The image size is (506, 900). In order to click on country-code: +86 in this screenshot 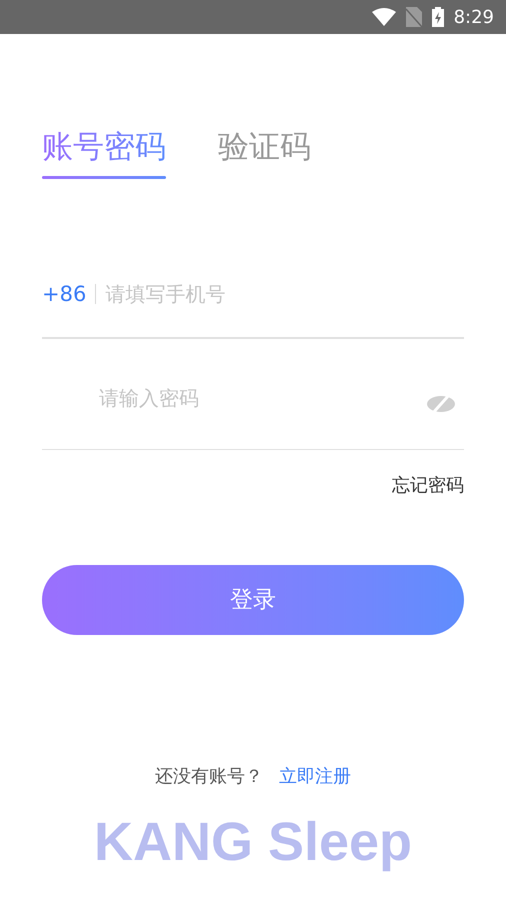, I will do `click(64, 294)`.